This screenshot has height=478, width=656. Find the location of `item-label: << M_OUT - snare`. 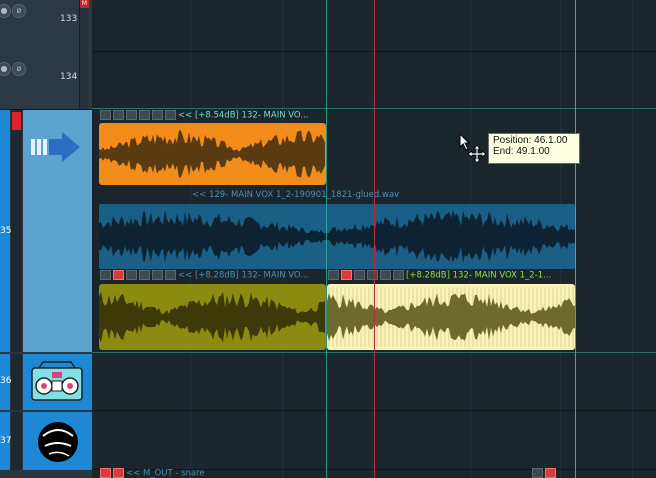

item-label: << M_OUT - snare is located at coordinates (165, 473).